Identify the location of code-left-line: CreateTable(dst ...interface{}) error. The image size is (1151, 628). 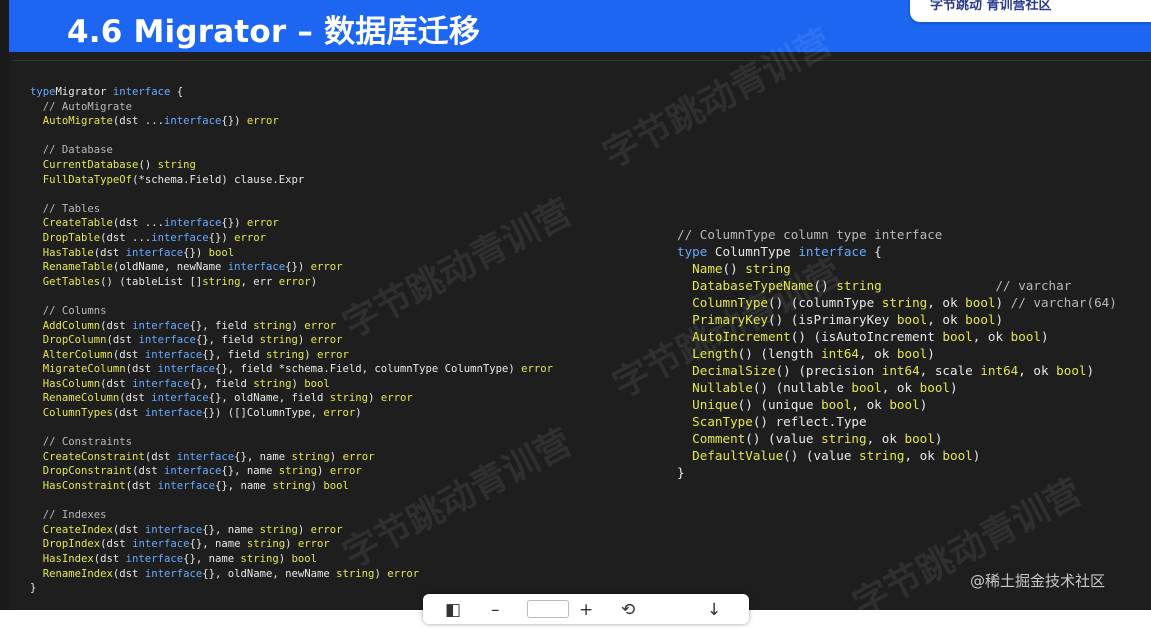
(154, 223).